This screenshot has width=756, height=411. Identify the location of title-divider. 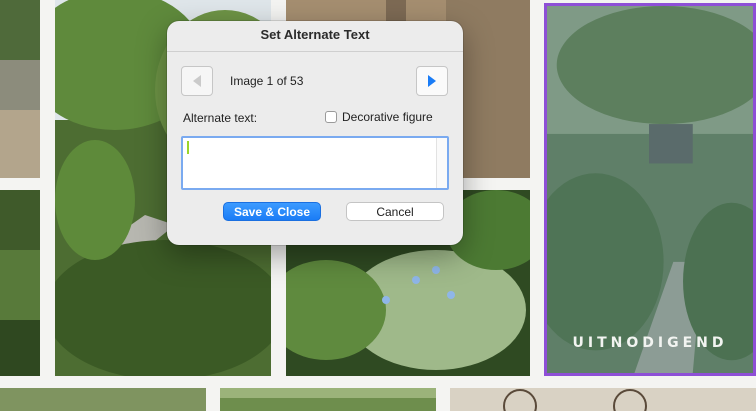
(315, 51).